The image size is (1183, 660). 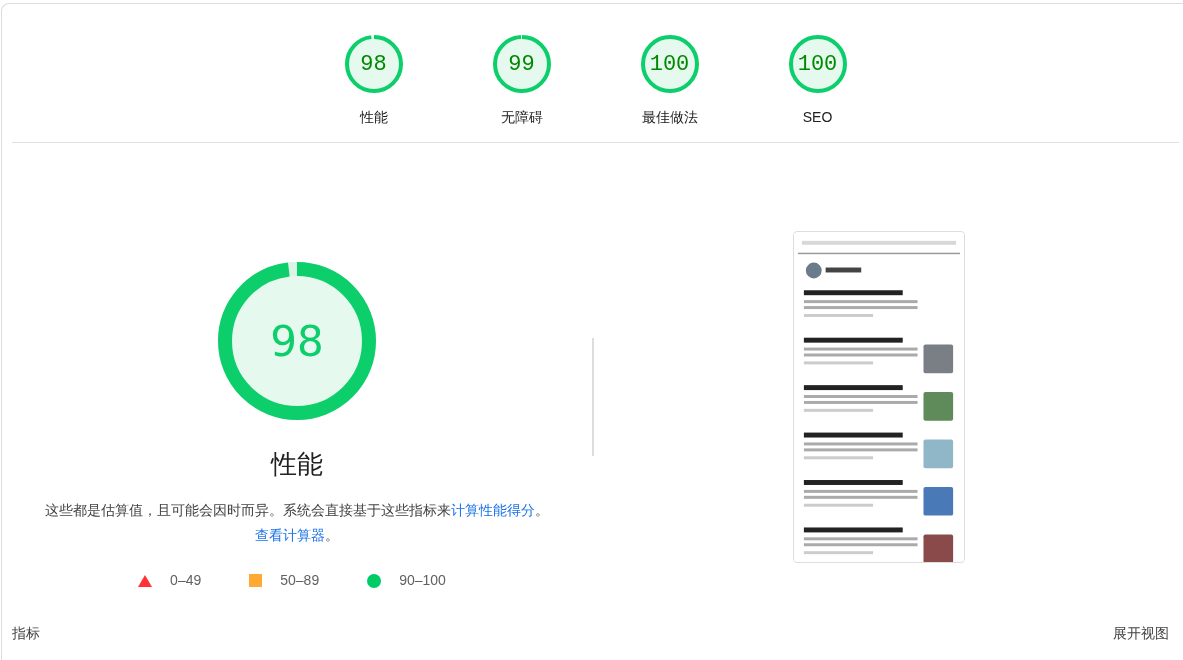 What do you see at coordinates (26, 633) in the screenshot?
I see `metrics-heading: 指标` at bounding box center [26, 633].